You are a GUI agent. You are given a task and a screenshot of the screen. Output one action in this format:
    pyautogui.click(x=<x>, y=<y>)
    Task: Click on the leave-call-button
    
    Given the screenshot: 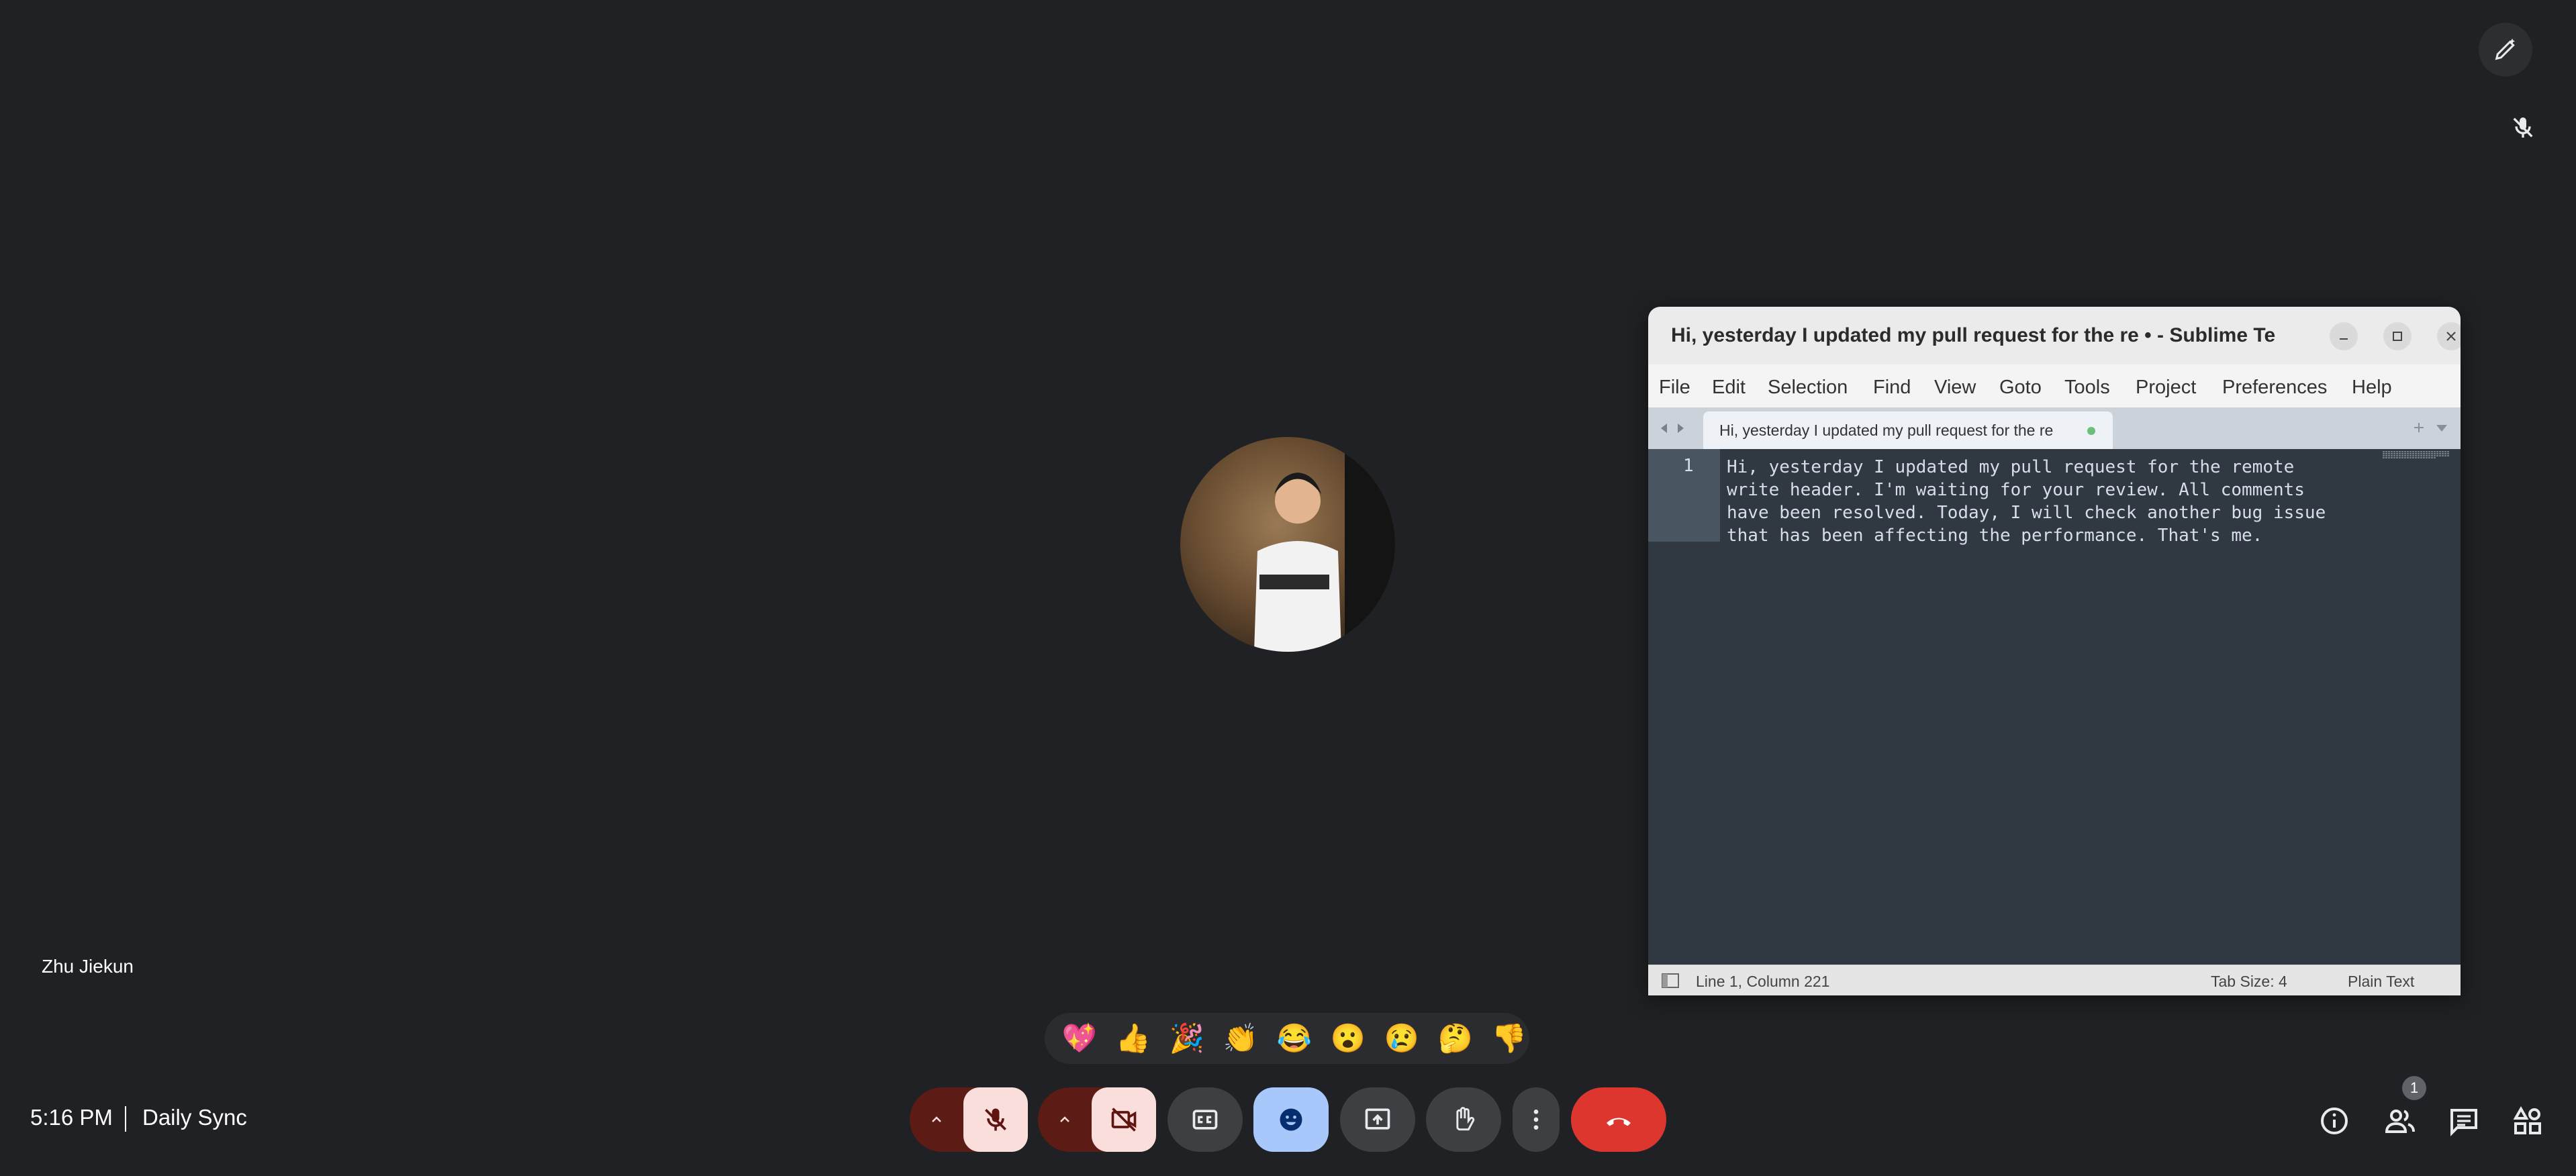 What is the action you would take?
    pyautogui.click(x=1618, y=1120)
    